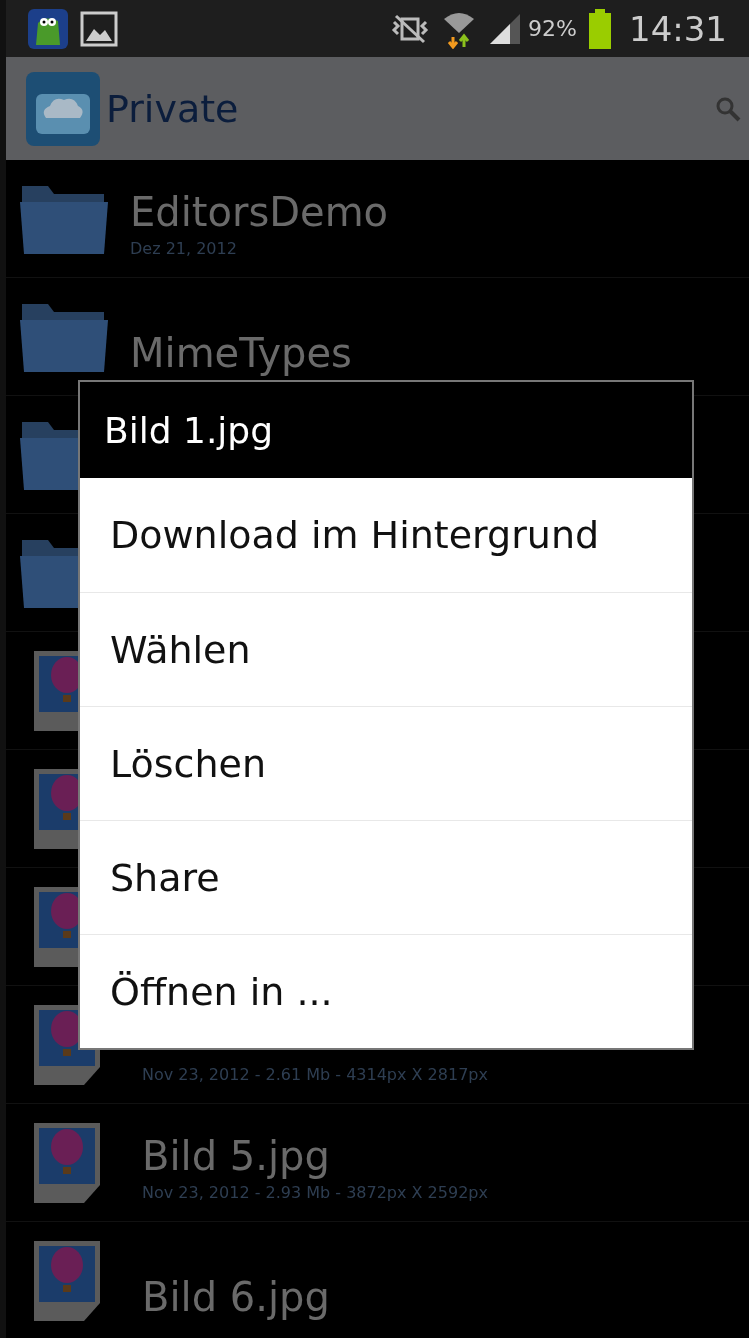 This screenshot has width=749, height=1338. Describe the element at coordinates (241, 352) in the screenshot. I see `file-name: MimeTypes` at that location.